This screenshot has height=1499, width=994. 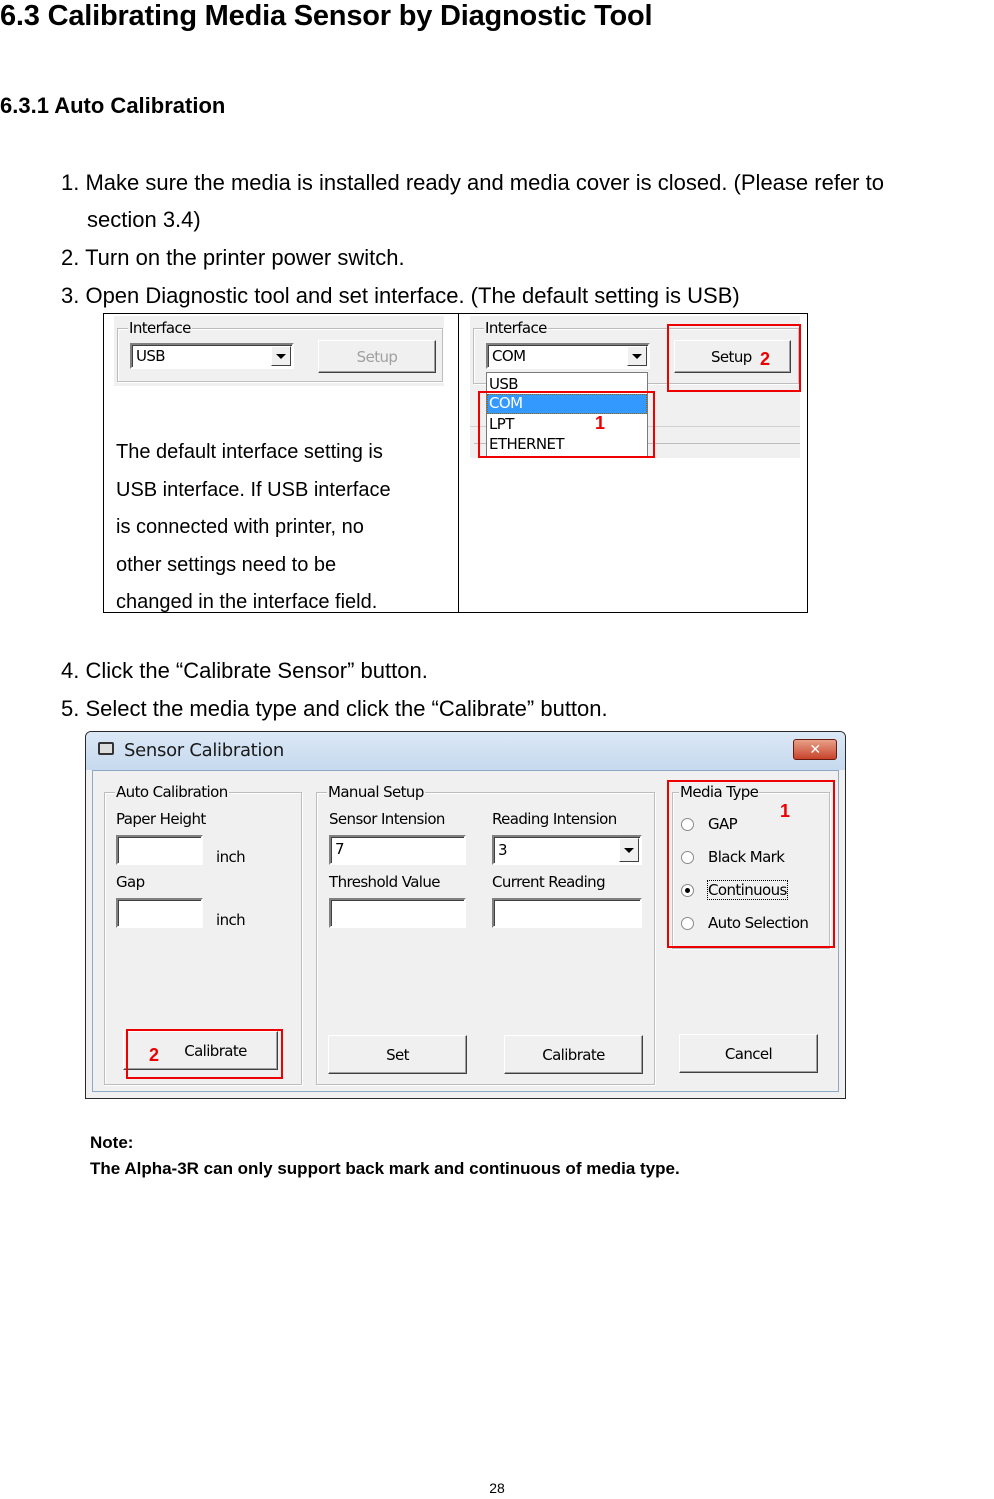 I want to click on section-subtitle: 6.3.1 Auto Calibration, so click(x=113, y=105).